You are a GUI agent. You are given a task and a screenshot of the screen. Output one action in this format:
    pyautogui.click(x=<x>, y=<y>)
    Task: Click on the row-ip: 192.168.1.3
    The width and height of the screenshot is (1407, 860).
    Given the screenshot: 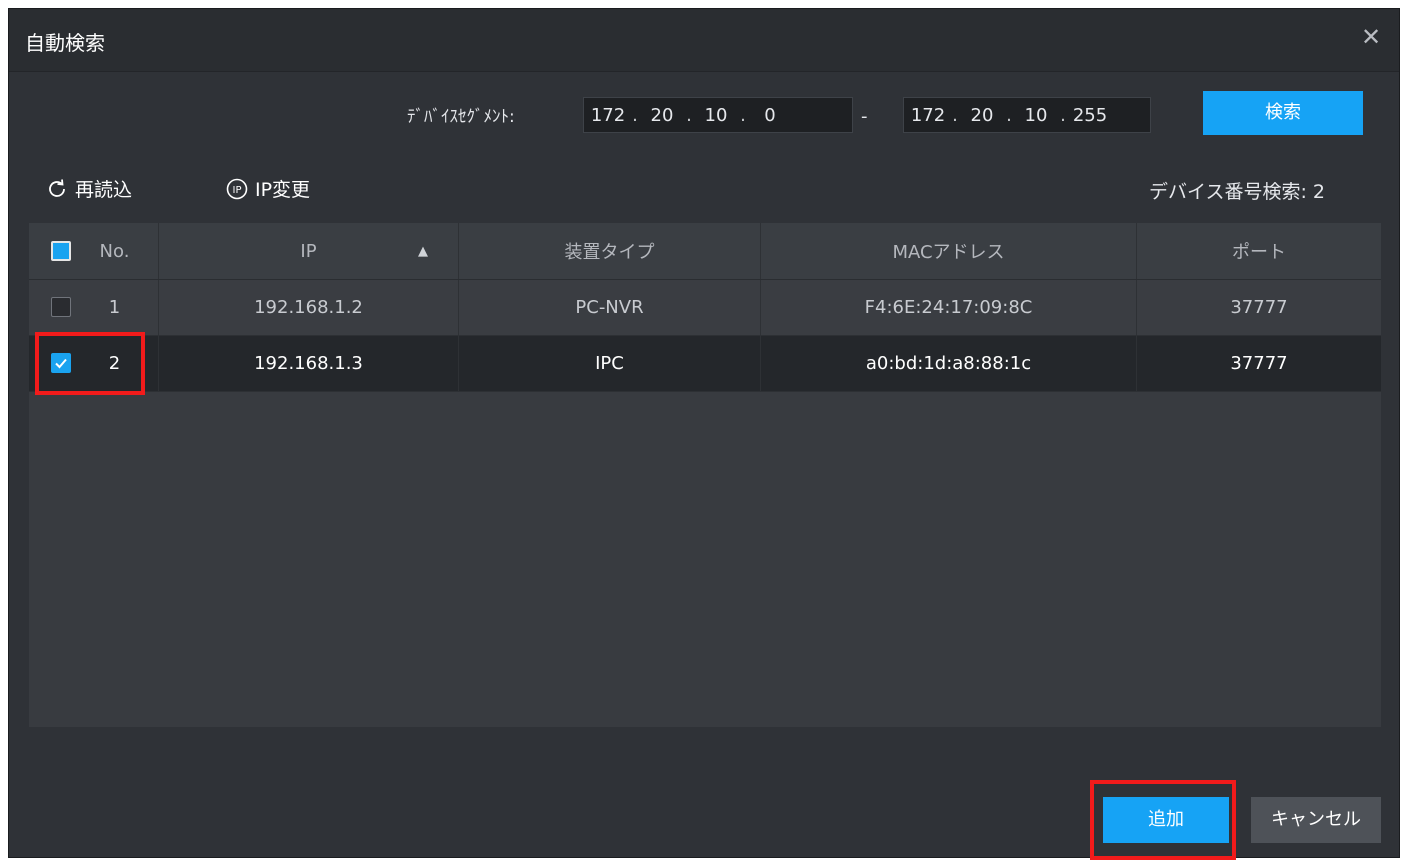 What is the action you would take?
    pyautogui.click(x=309, y=363)
    